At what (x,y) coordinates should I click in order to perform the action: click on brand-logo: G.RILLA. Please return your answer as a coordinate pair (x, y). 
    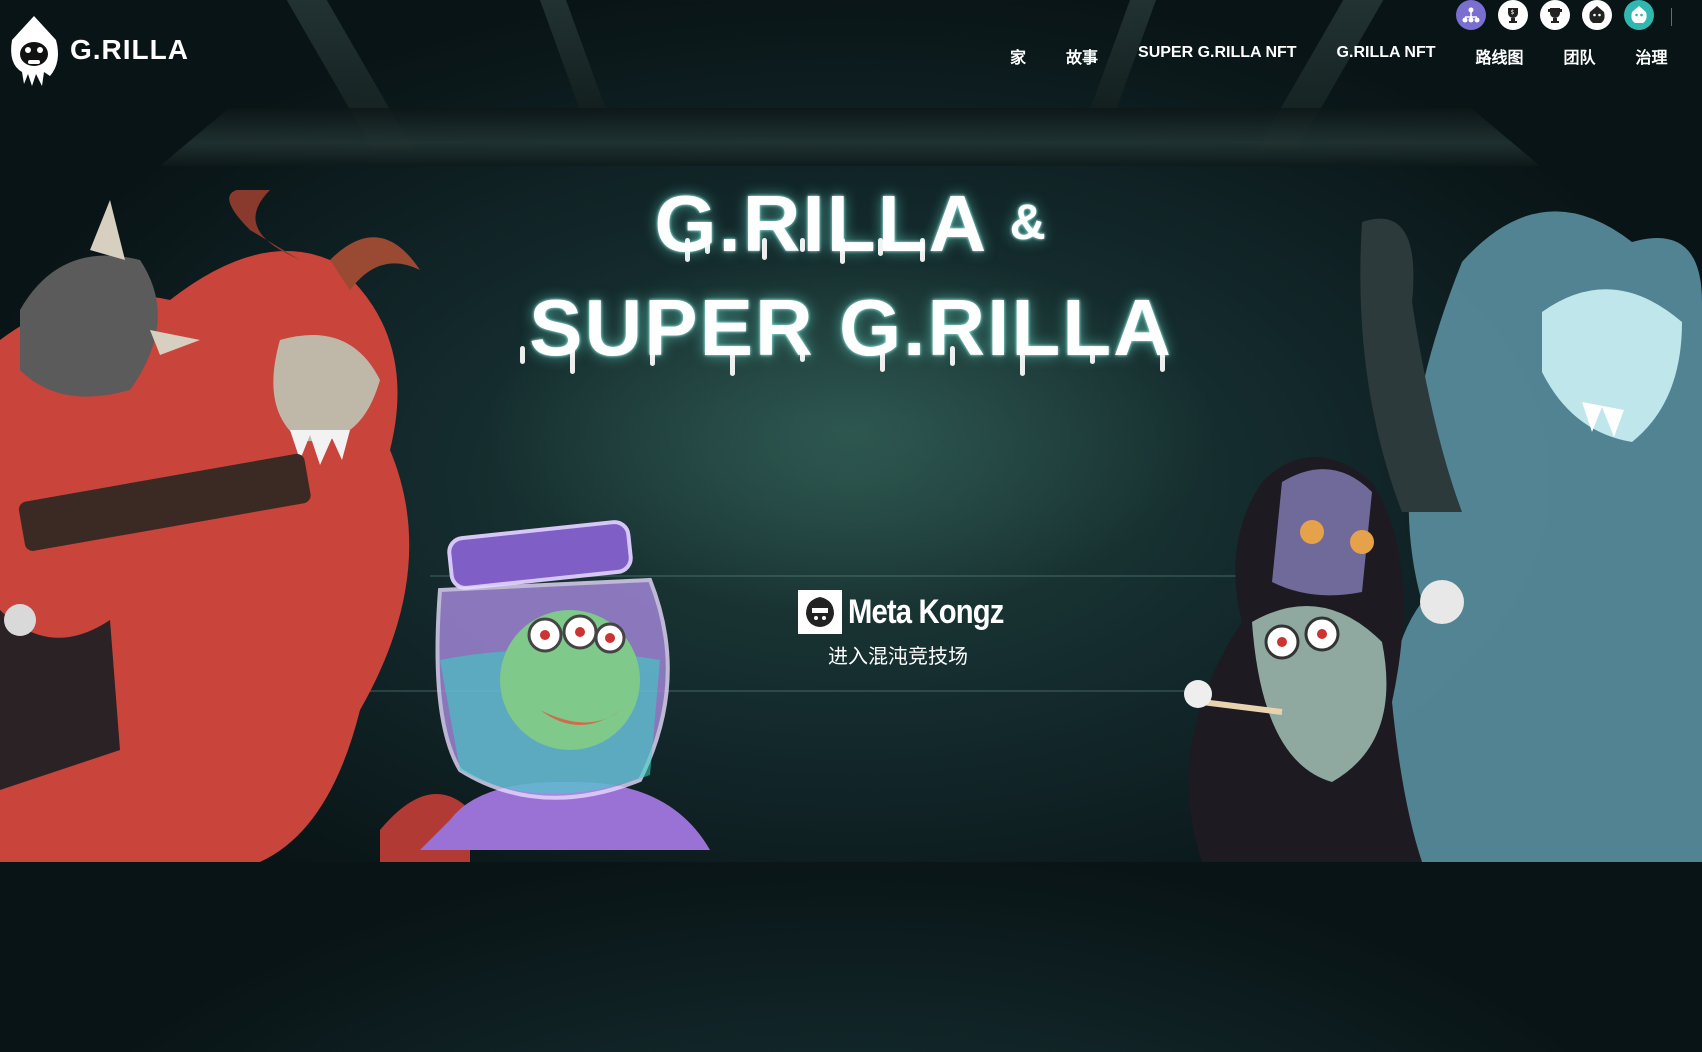
    Looking at the image, I should click on (121, 54).